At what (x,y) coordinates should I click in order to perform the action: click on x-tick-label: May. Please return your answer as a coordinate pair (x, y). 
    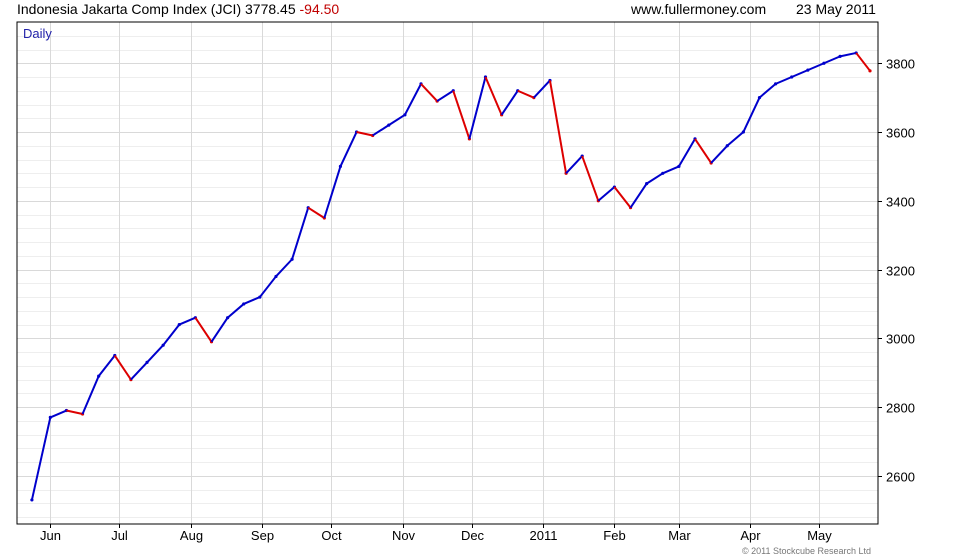
    Looking at the image, I should click on (819, 535).